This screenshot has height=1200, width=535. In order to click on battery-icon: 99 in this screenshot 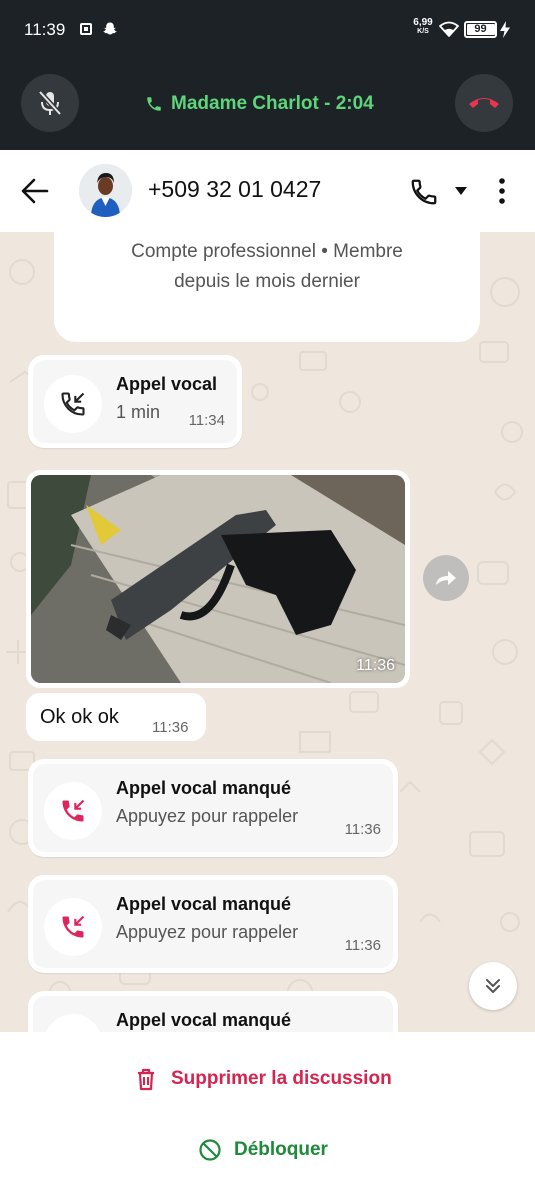, I will do `click(480, 29)`.